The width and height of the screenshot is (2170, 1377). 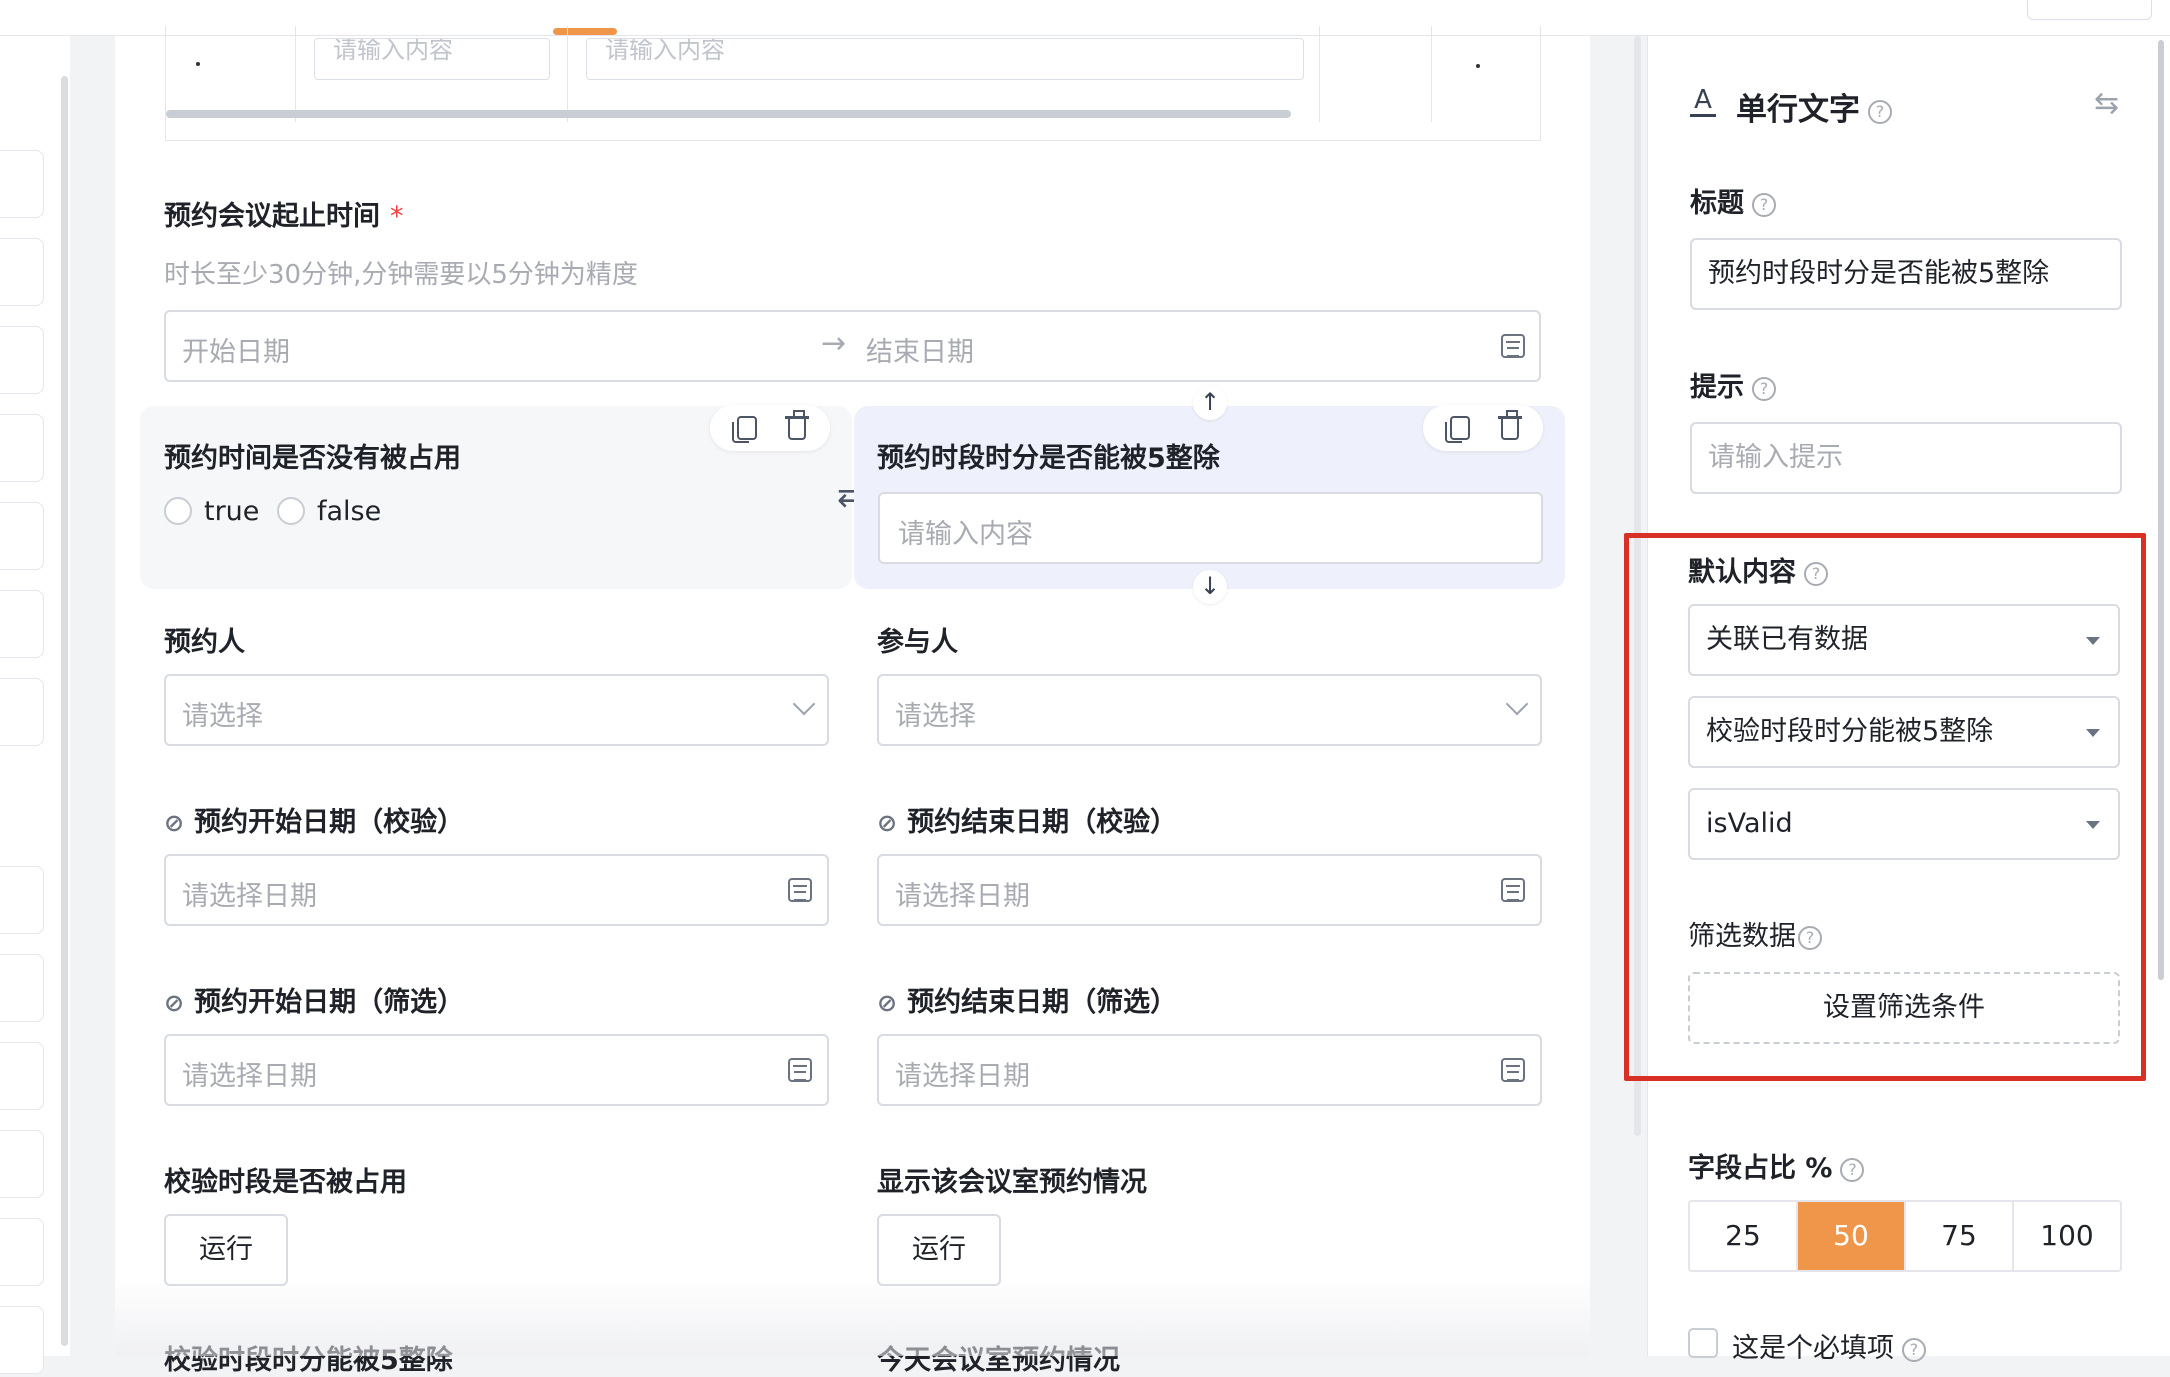 I want to click on date-range-picker: 开始日期 → 结束日期, so click(x=852, y=346).